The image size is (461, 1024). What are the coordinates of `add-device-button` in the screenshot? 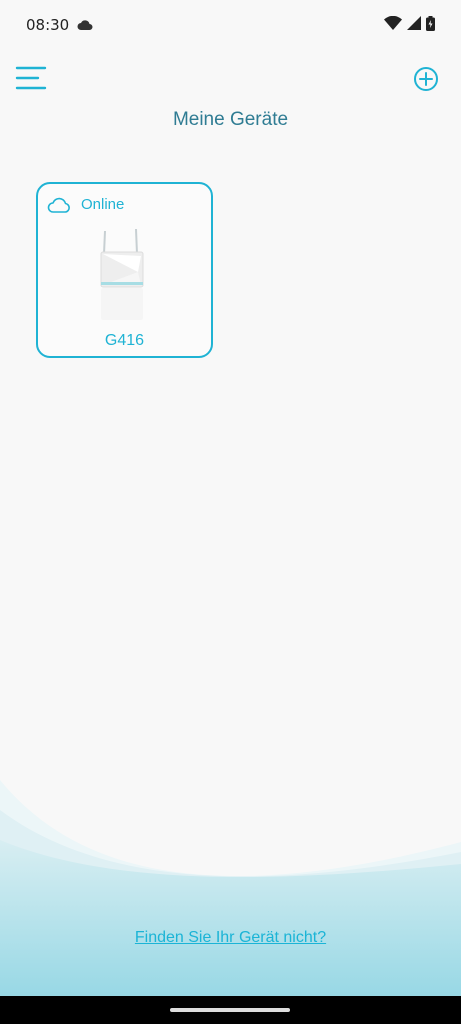 It's located at (426, 79).